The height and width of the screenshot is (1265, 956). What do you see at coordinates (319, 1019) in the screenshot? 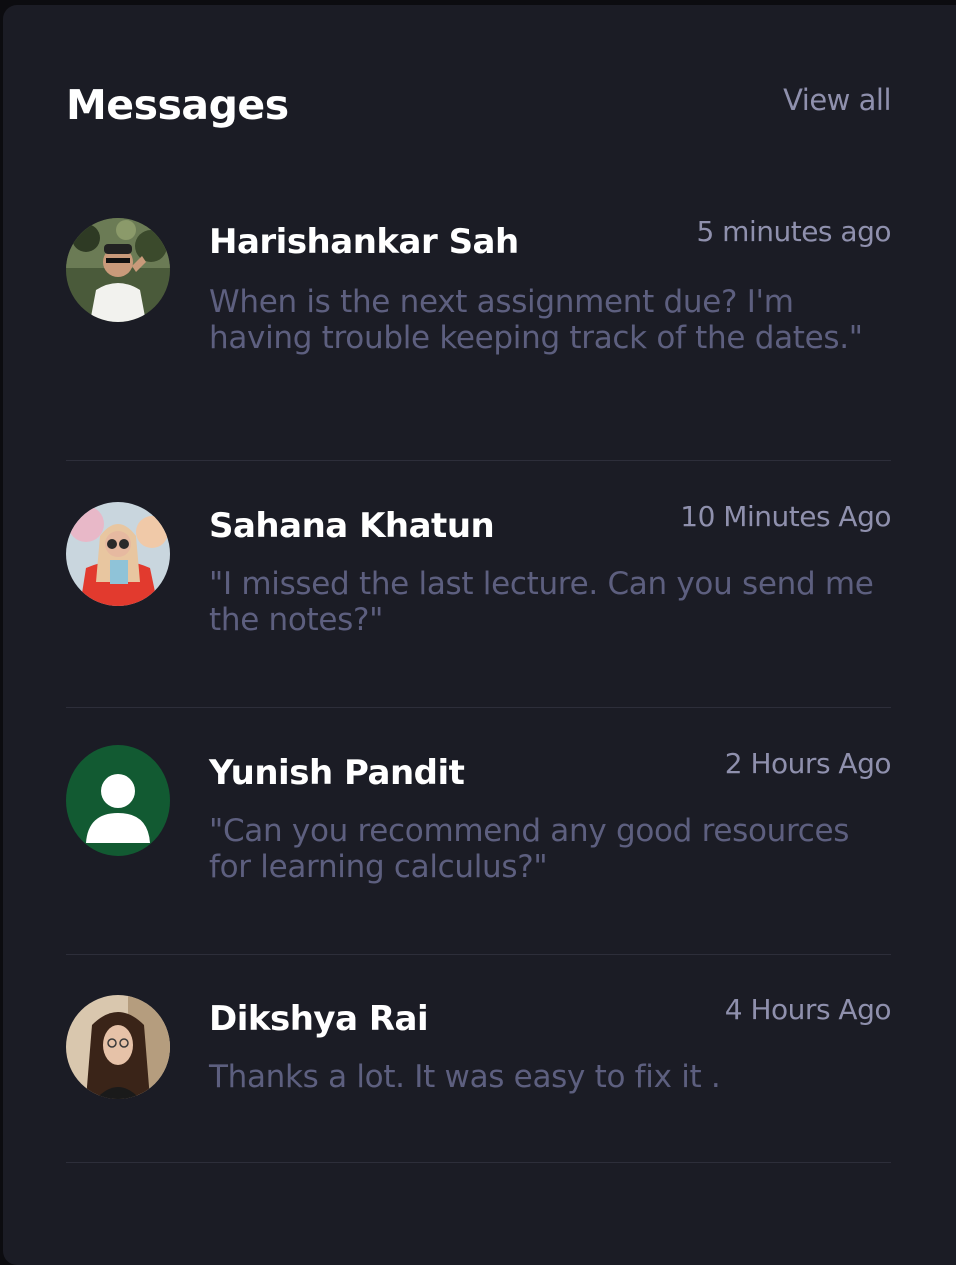
I see `sender-name: Dikshya Rai` at bounding box center [319, 1019].